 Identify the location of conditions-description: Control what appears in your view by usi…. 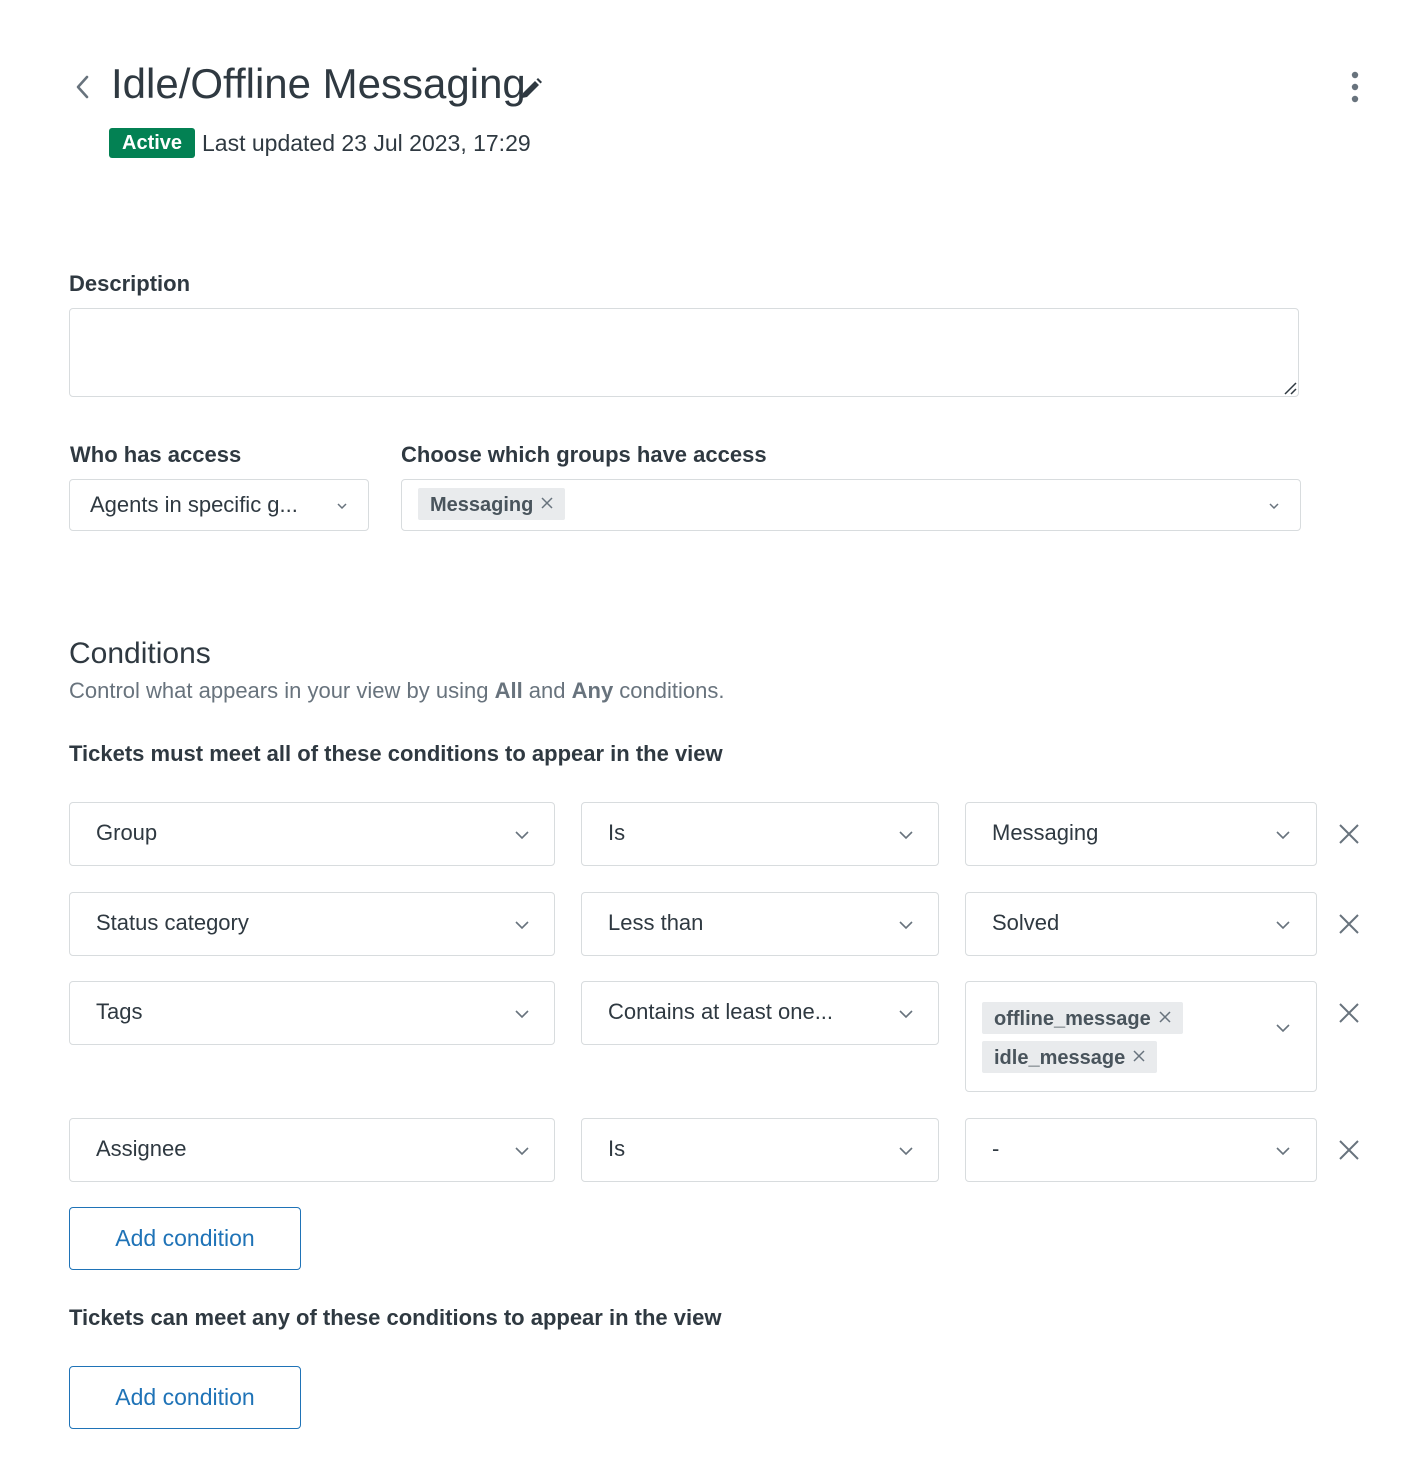
(397, 690).